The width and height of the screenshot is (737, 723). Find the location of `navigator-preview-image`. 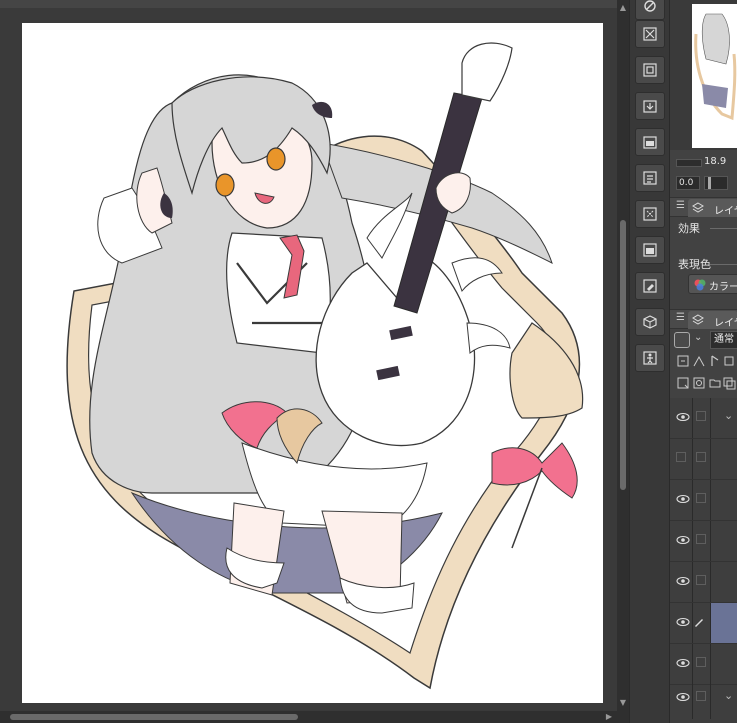

navigator-preview-image is located at coordinates (714, 76).